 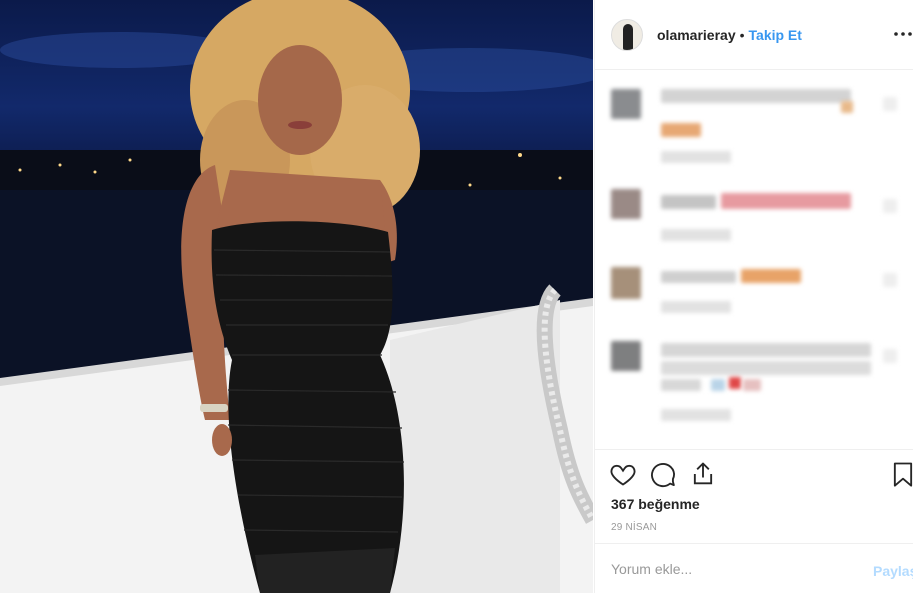 I want to click on post-header: olamarieray • Takip Et, so click(x=754, y=35).